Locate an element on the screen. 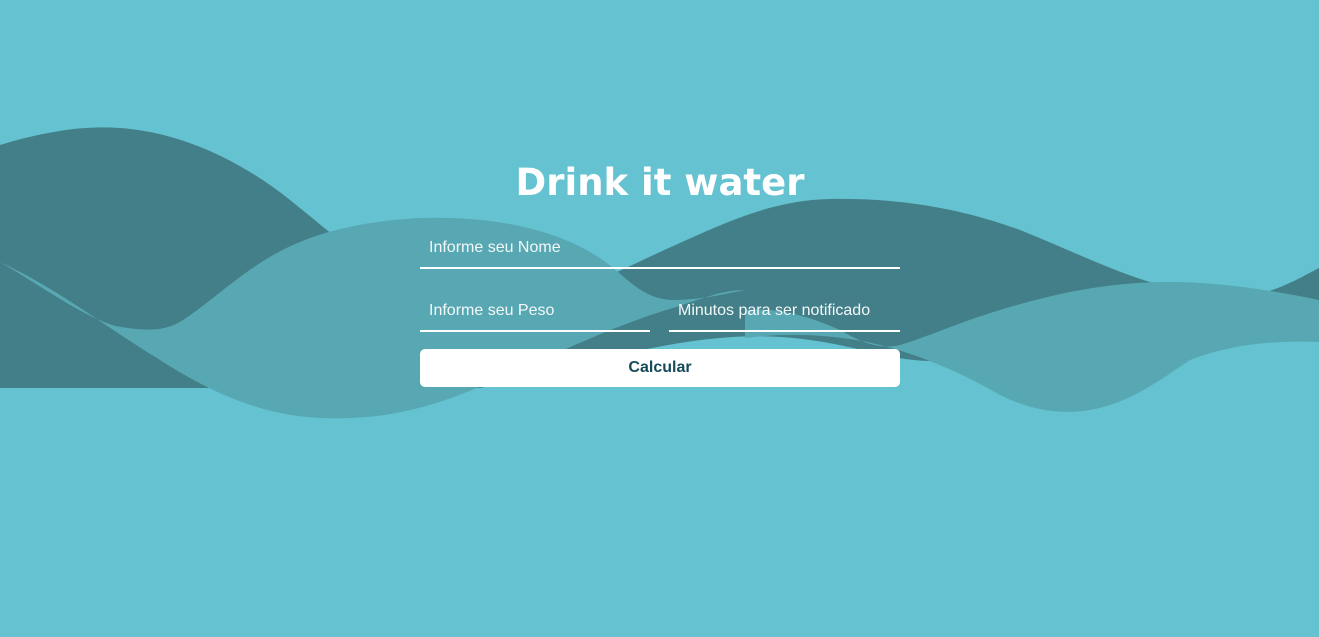 This screenshot has height=637, width=1319. minutes-input is located at coordinates (784, 312).